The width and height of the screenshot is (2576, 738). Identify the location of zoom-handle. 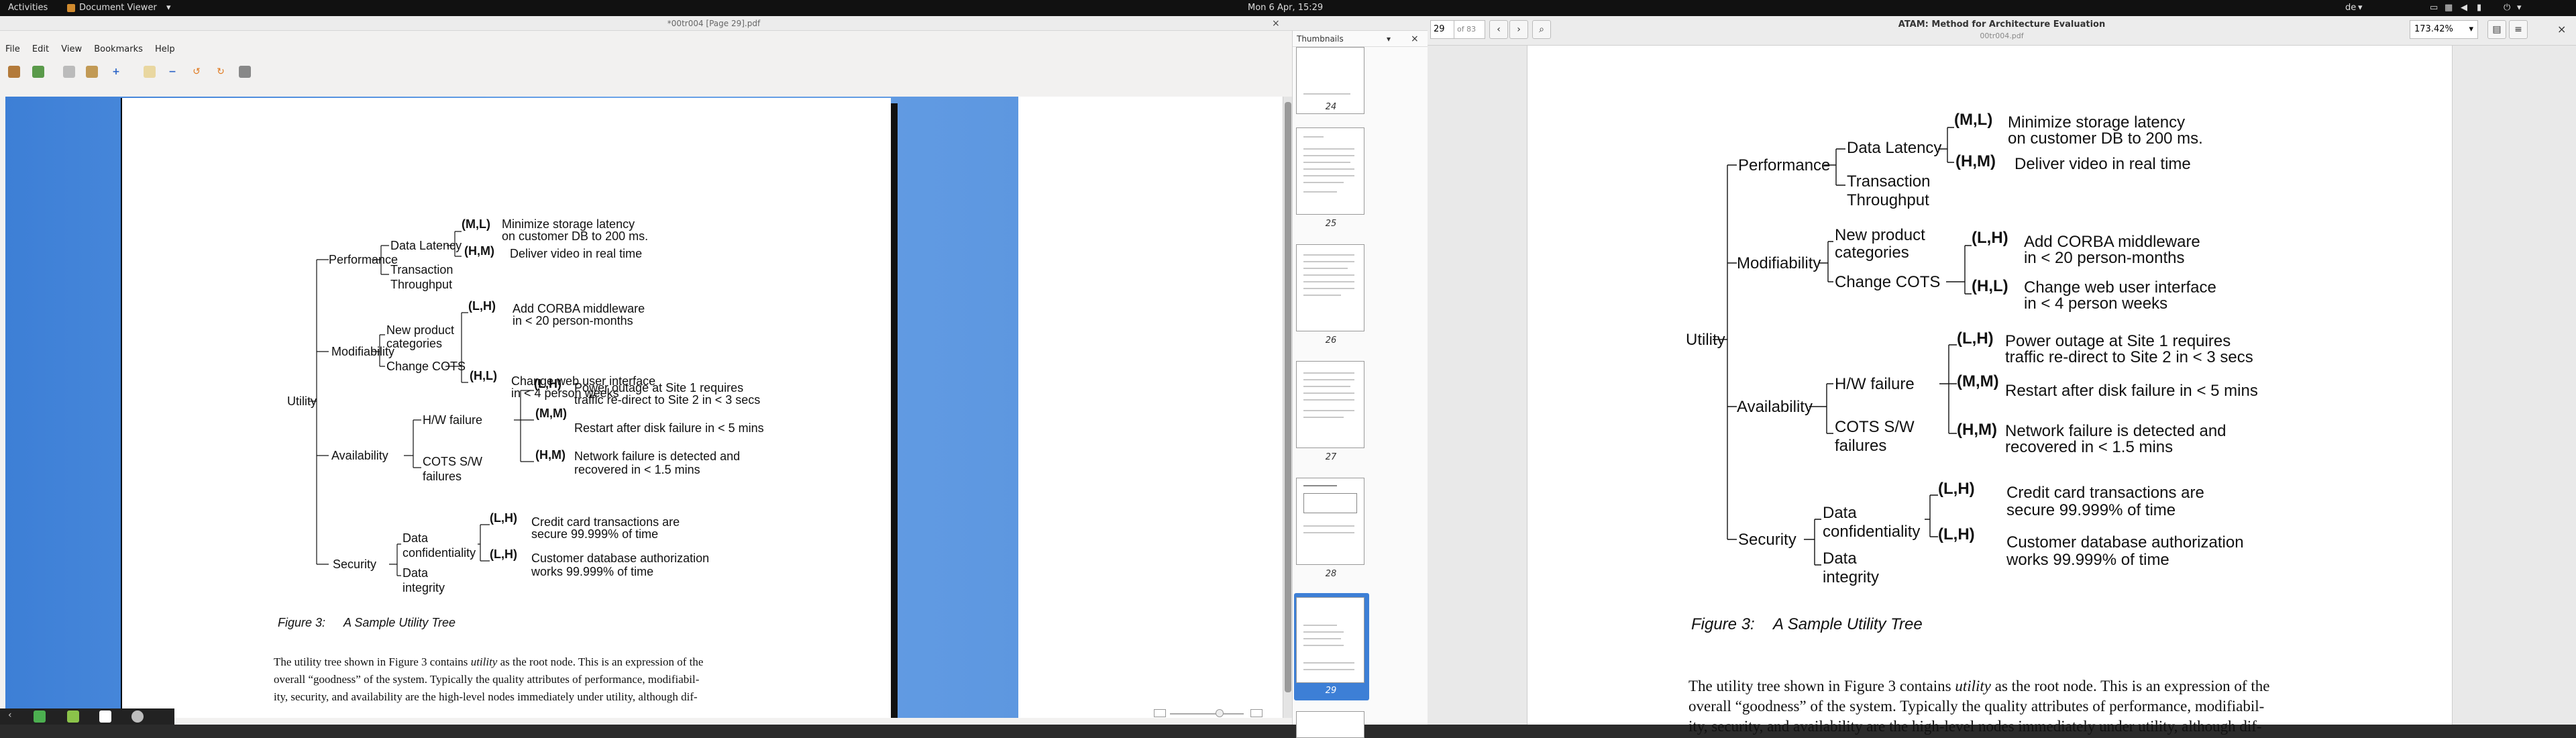
(1220, 713).